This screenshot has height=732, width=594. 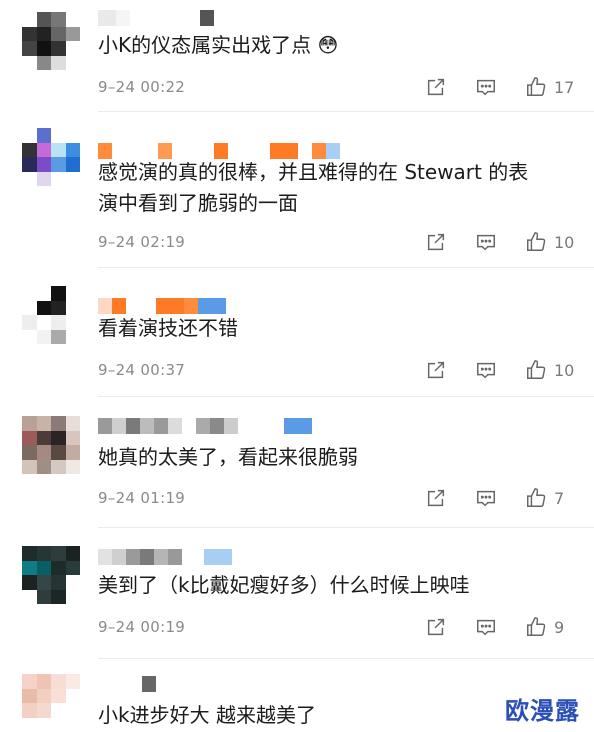 I want to click on watermark-logo: 欧漫露, so click(x=542, y=711).